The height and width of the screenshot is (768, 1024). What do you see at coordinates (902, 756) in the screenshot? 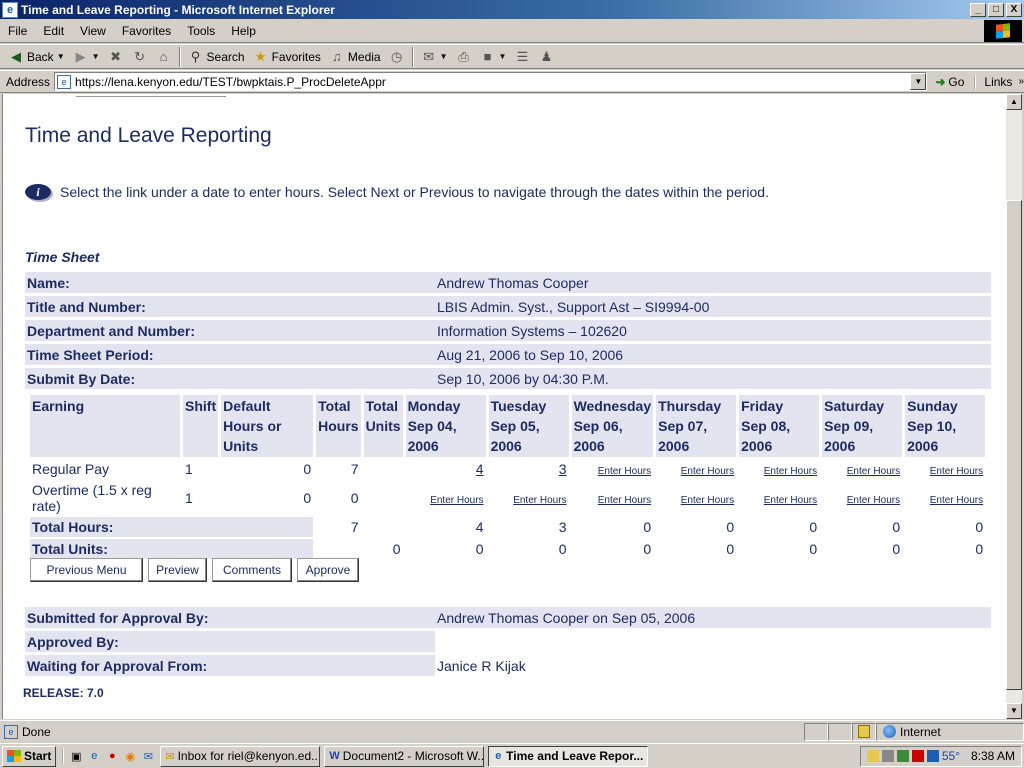
I see `network-icon` at bounding box center [902, 756].